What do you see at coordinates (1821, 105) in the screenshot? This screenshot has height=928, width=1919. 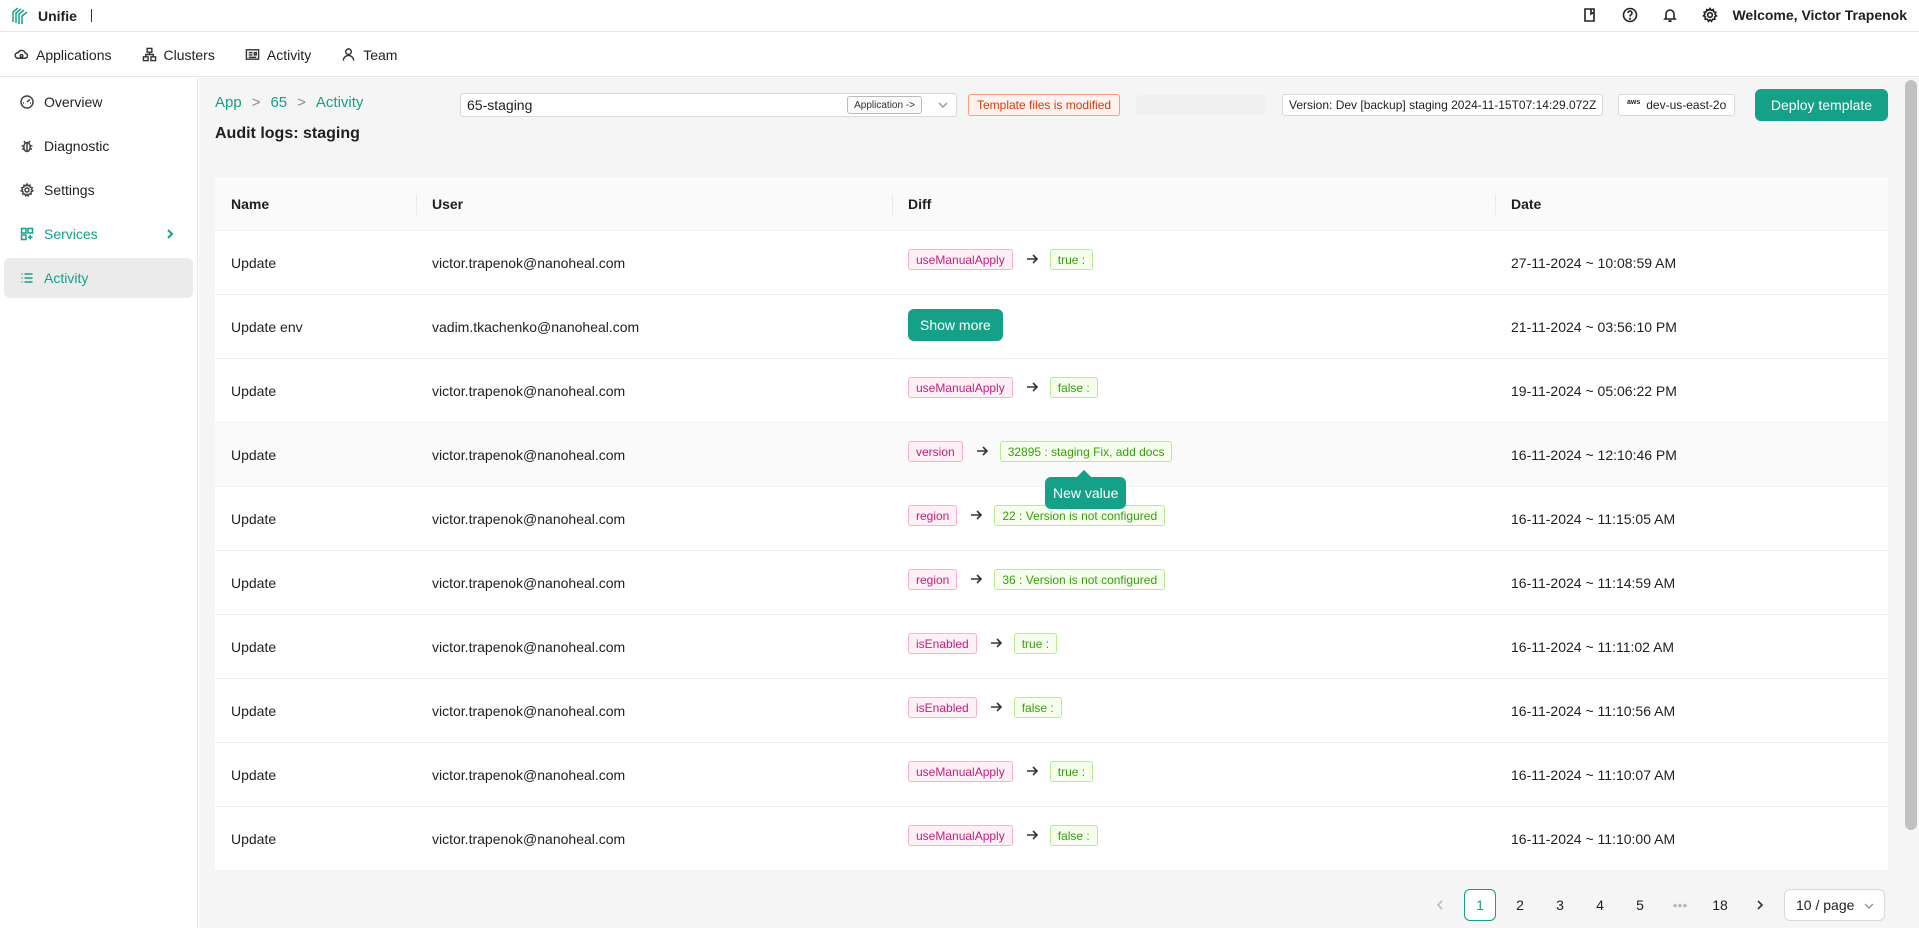 I see `deploy-template-button: Deploy template` at bounding box center [1821, 105].